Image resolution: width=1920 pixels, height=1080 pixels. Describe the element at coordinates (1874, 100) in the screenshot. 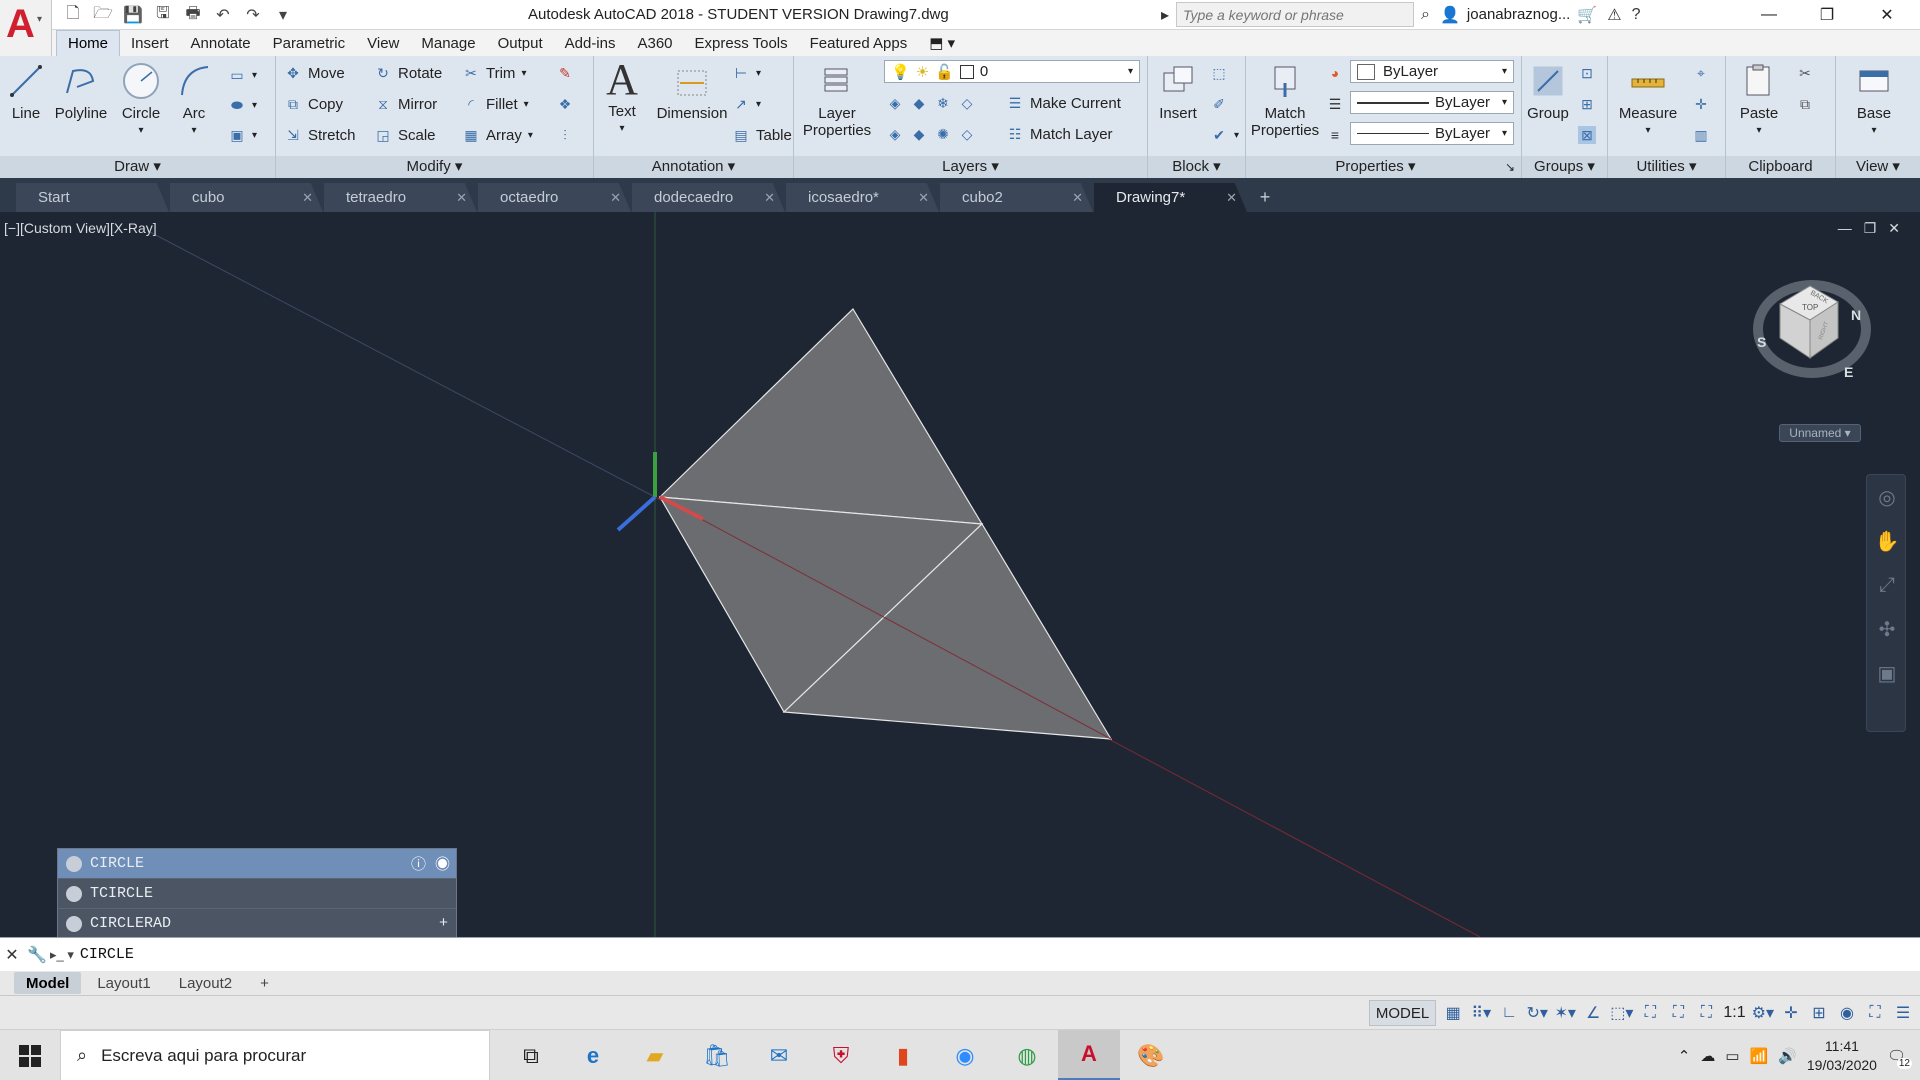

I see `base-button: Base ▾` at that location.